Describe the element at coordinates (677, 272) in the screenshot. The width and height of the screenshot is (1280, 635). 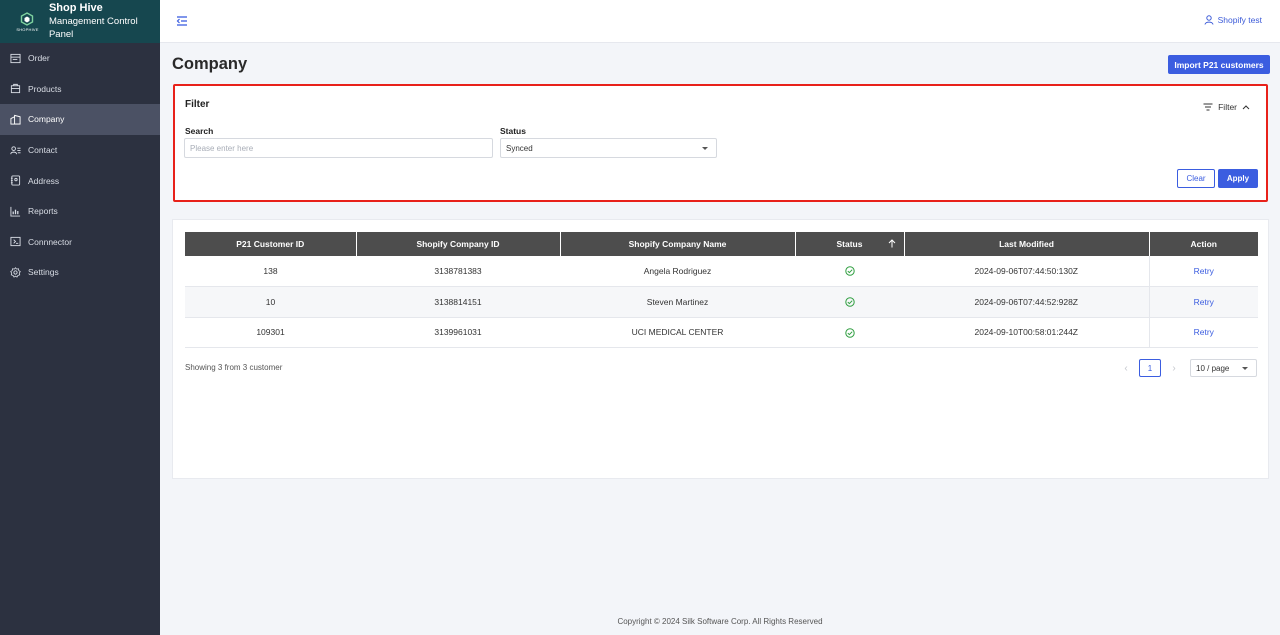
I see `cell-company-name: Angela Rodriguez` at that location.